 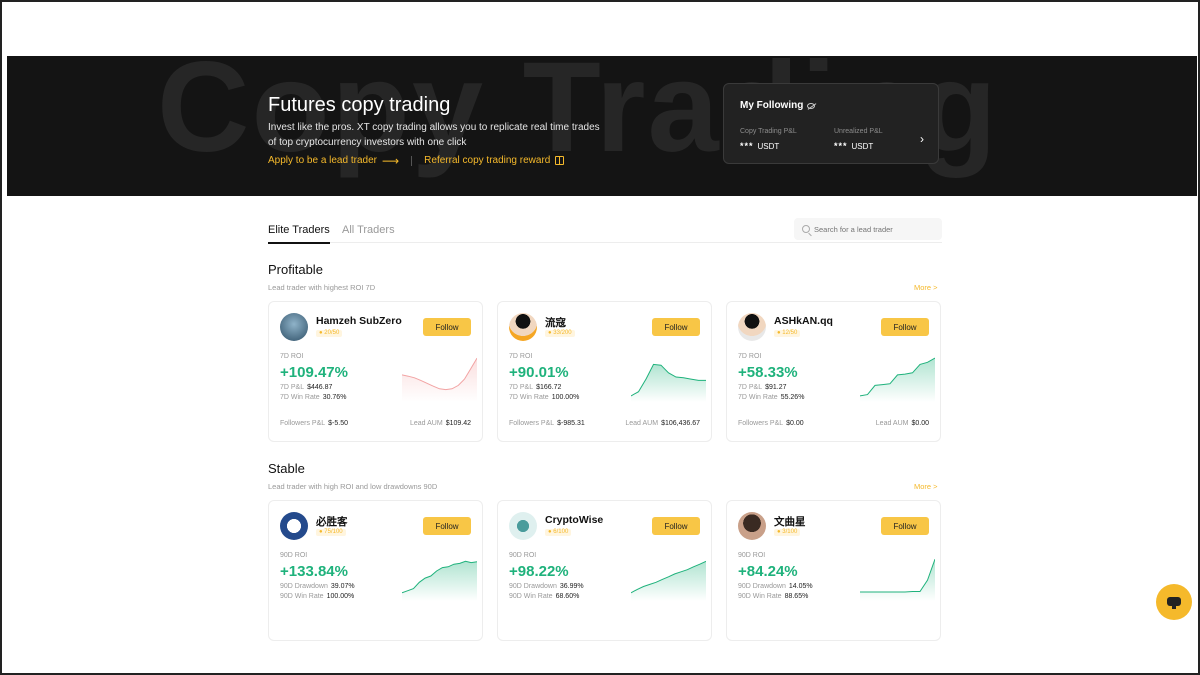 I want to click on unrealized-pnl: Unrealized P&L *** USDT, so click(x=858, y=139).